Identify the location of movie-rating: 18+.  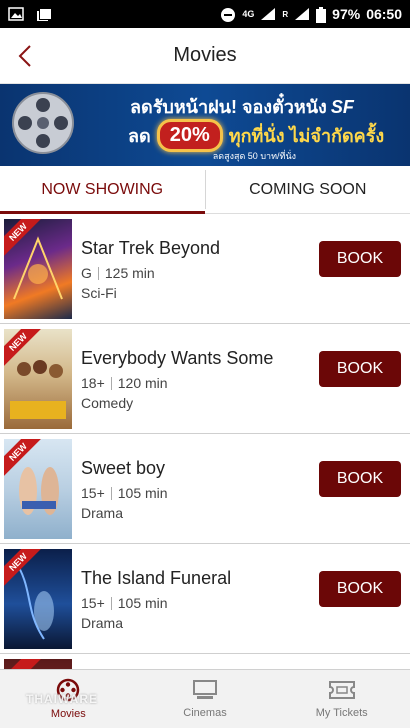
(93, 383).